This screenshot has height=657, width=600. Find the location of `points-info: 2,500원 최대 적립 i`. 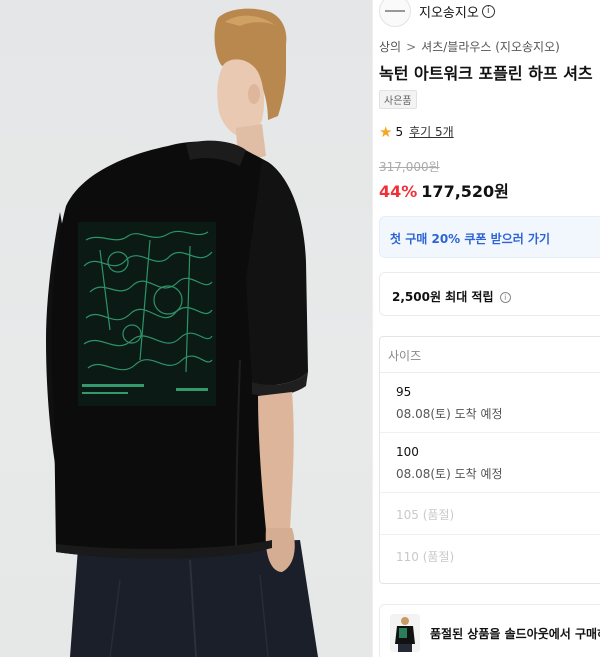

points-info: 2,500원 최대 적립 i is located at coordinates (489, 294).